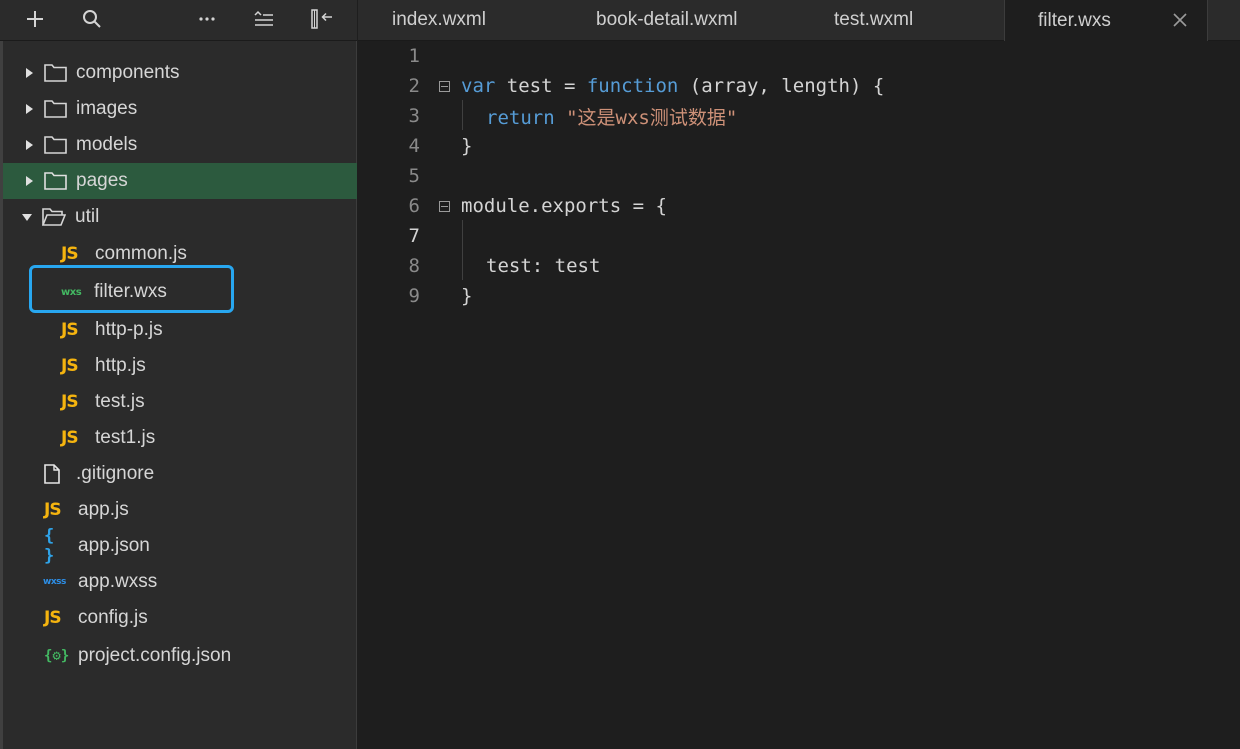 This screenshot has width=1240, height=749. What do you see at coordinates (799, 176) in the screenshot?
I see `code-line: 5` at bounding box center [799, 176].